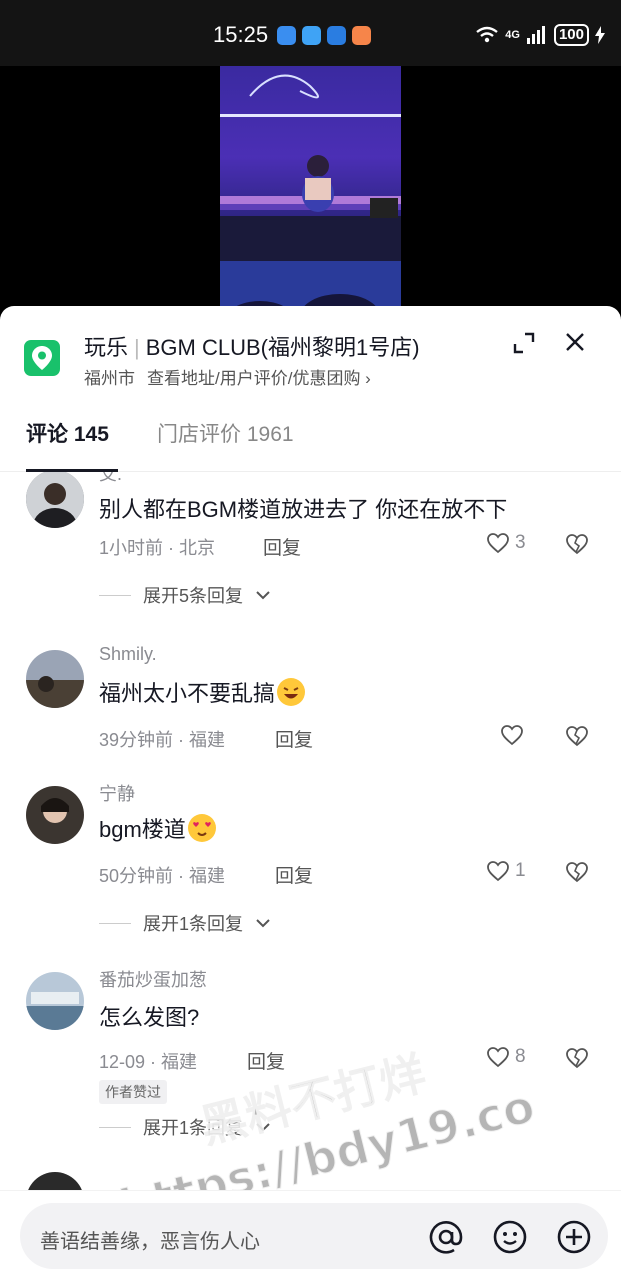 Image resolution: width=621 pixels, height=1280 pixels. I want to click on like-button, so click(514, 735).